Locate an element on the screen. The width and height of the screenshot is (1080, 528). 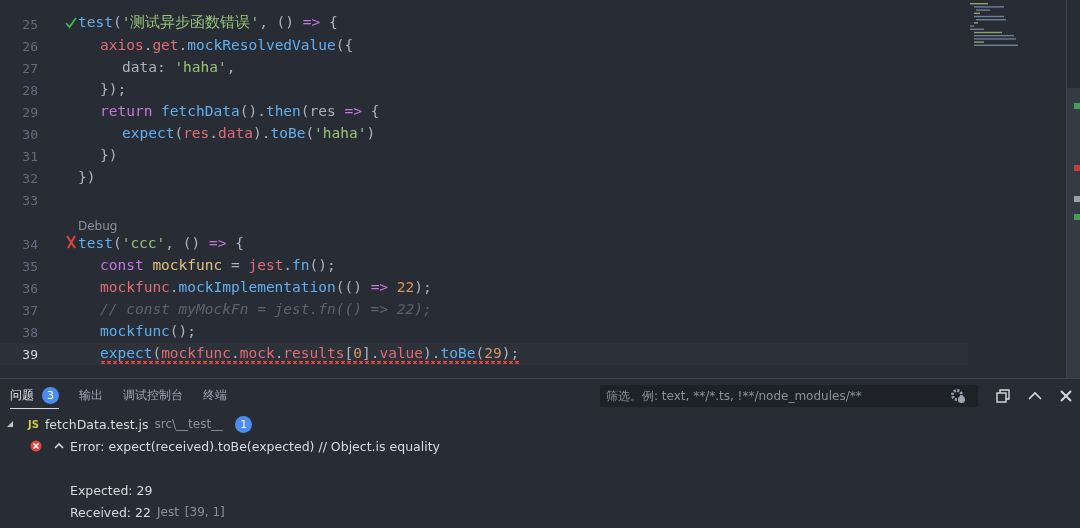
line-number: 29 is located at coordinates (29, 112).